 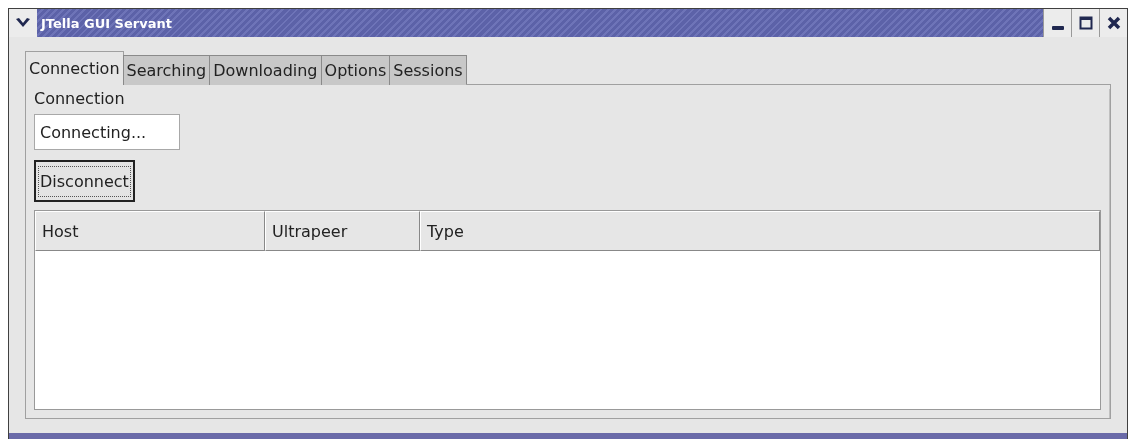 I want to click on tab: Searching, so click(x=166, y=70).